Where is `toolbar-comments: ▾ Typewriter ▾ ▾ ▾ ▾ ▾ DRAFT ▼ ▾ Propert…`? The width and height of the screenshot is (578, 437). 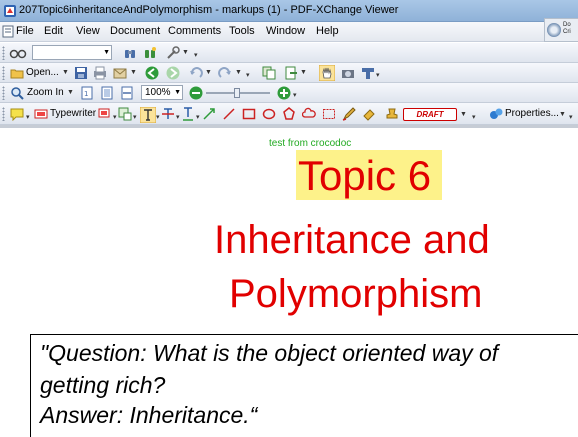 toolbar-comments: ▾ Typewriter ▾ ▾ ▾ ▾ ▾ DRAFT ▼ ▾ Propert… is located at coordinates (289, 114).